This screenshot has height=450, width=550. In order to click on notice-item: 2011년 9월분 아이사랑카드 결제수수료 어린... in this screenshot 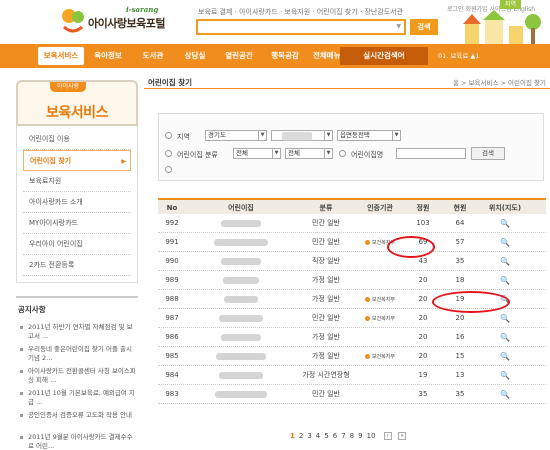, I will do `click(77, 441)`.